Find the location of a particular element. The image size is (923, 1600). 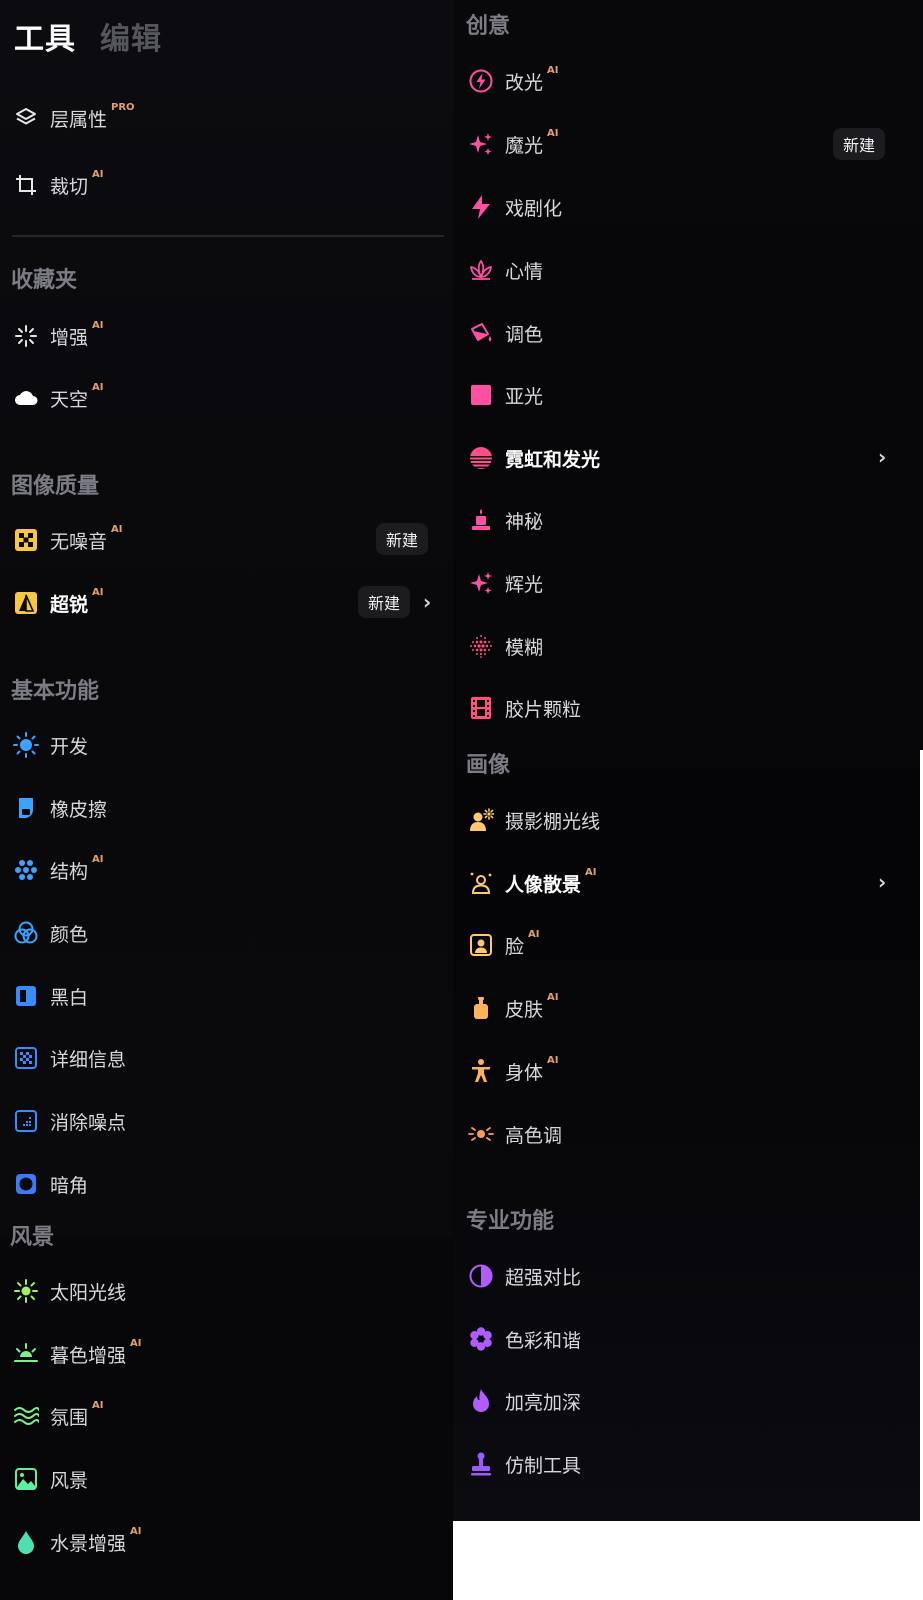

tool-vignette: 暗角 is located at coordinates (50, 1184).